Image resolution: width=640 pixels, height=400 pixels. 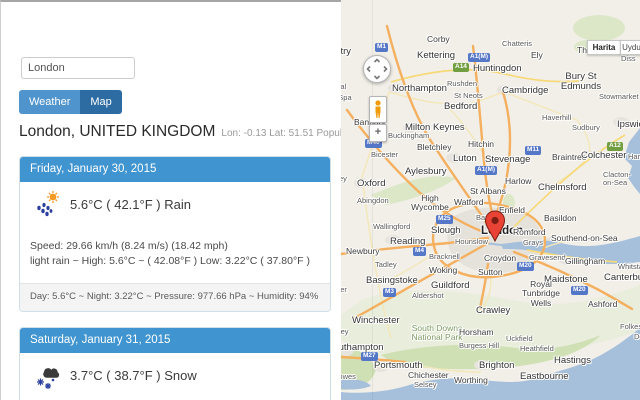 What do you see at coordinates (450, 285) in the screenshot?
I see `map-label: Guildford` at bounding box center [450, 285].